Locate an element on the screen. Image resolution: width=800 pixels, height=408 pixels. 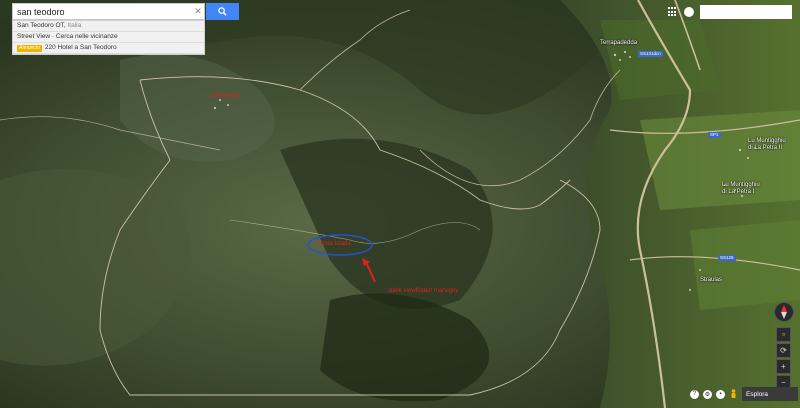
place-label-lu-muntigghiu-2: Lu Muntigghiu di La Petra I is located at coordinates (741, 189).